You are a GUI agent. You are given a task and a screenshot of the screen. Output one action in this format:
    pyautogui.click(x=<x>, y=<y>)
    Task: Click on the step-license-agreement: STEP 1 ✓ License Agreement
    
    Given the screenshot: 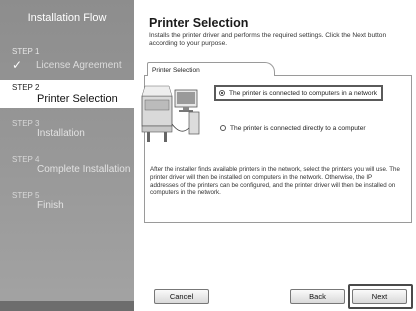 What is the action you would take?
    pyautogui.click(x=67, y=61)
    